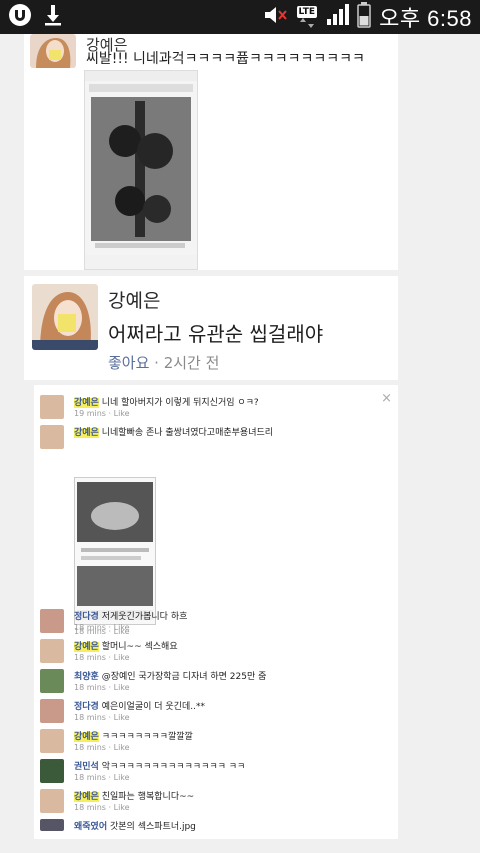 The width and height of the screenshot is (480, 853). What do you see at coordinates (153, 707) in the screenshot?
I see `comment-text: 예은이얼굴이 더 웃긴데..**` at bounding box center [153, 707].